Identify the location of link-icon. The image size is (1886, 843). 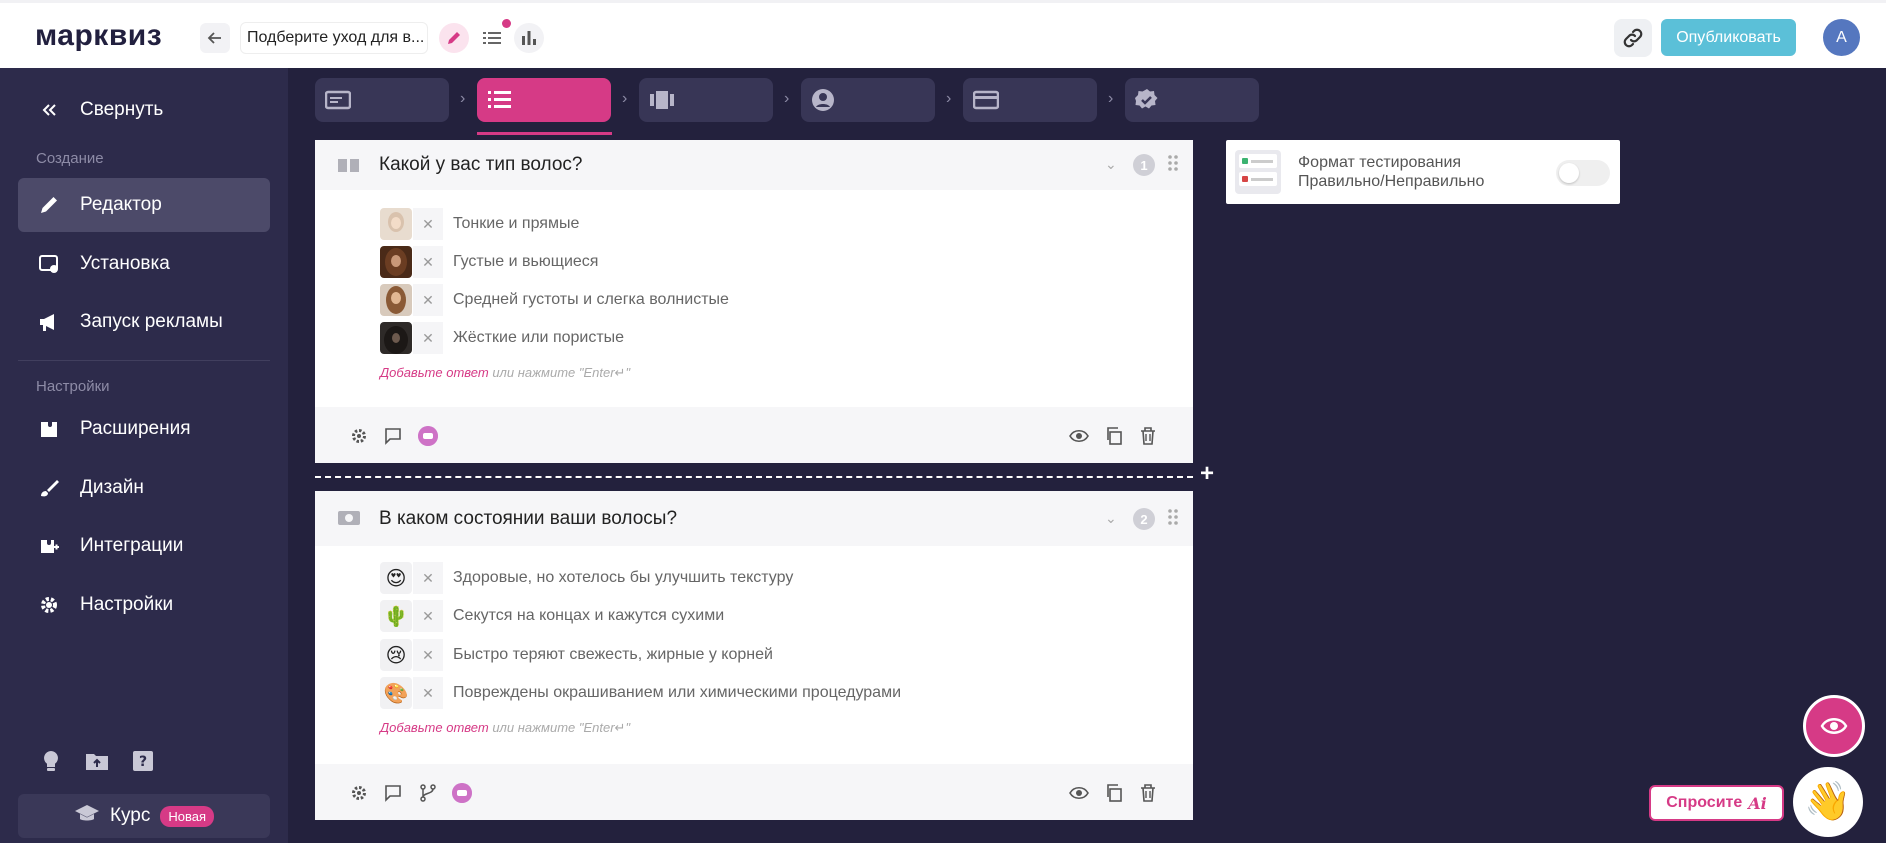
(1633, 38).